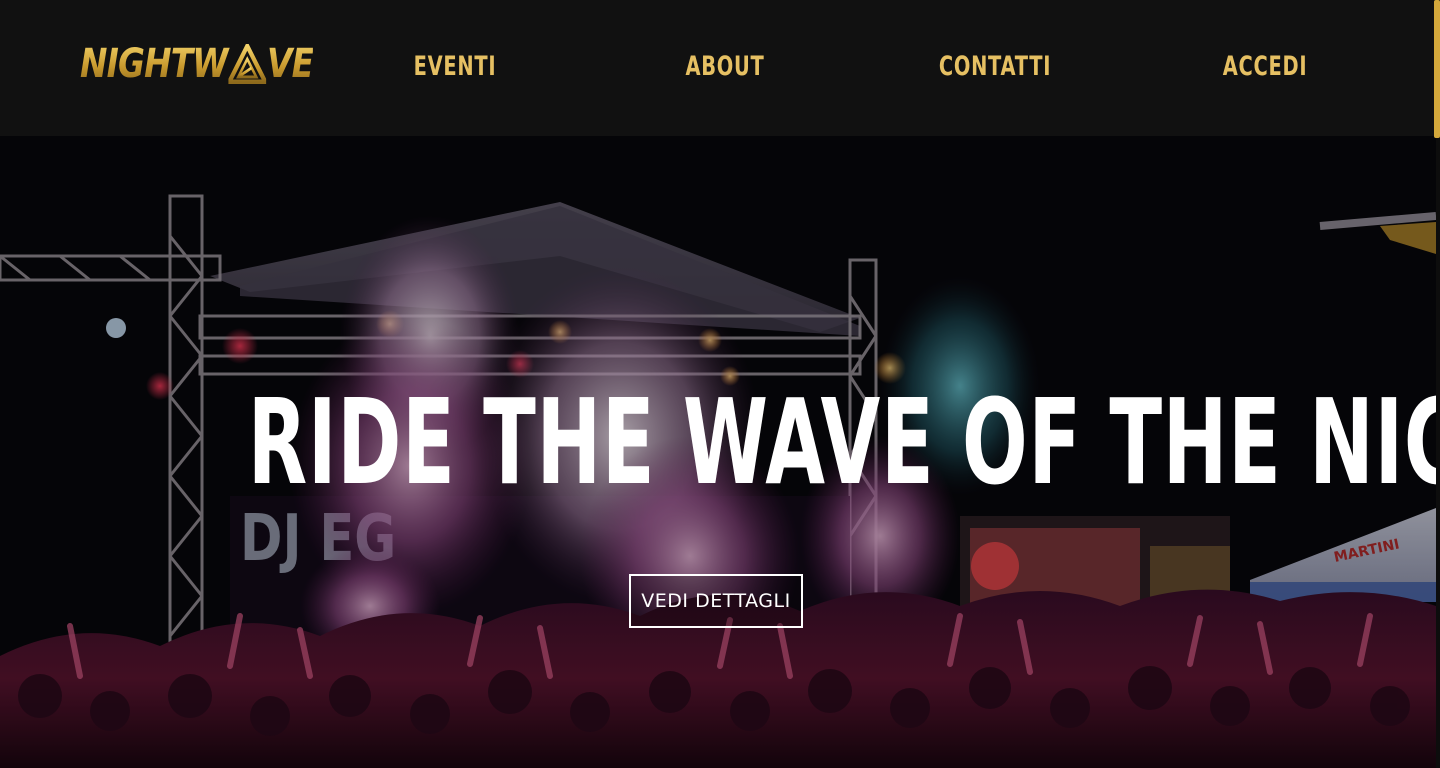 This screenshot has width=1440, height=768. Describe the element at coordinates (1264, 67) in the screenshot. I see `nav-link-accedi: ACCEDI` at that location.